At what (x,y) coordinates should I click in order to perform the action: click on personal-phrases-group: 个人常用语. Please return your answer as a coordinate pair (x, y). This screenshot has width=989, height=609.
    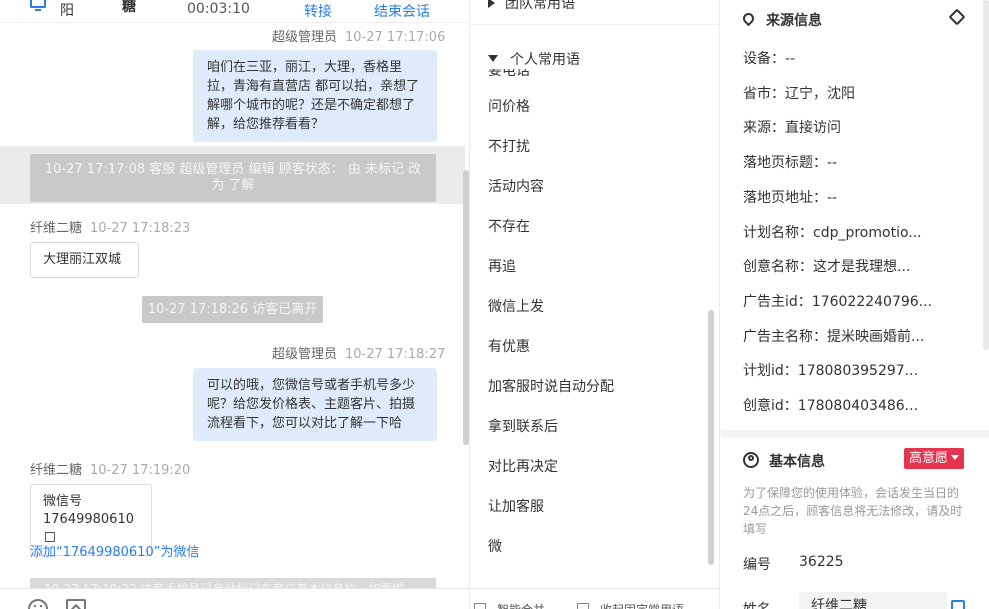
    Looking at the image, I should click on (539, 59).